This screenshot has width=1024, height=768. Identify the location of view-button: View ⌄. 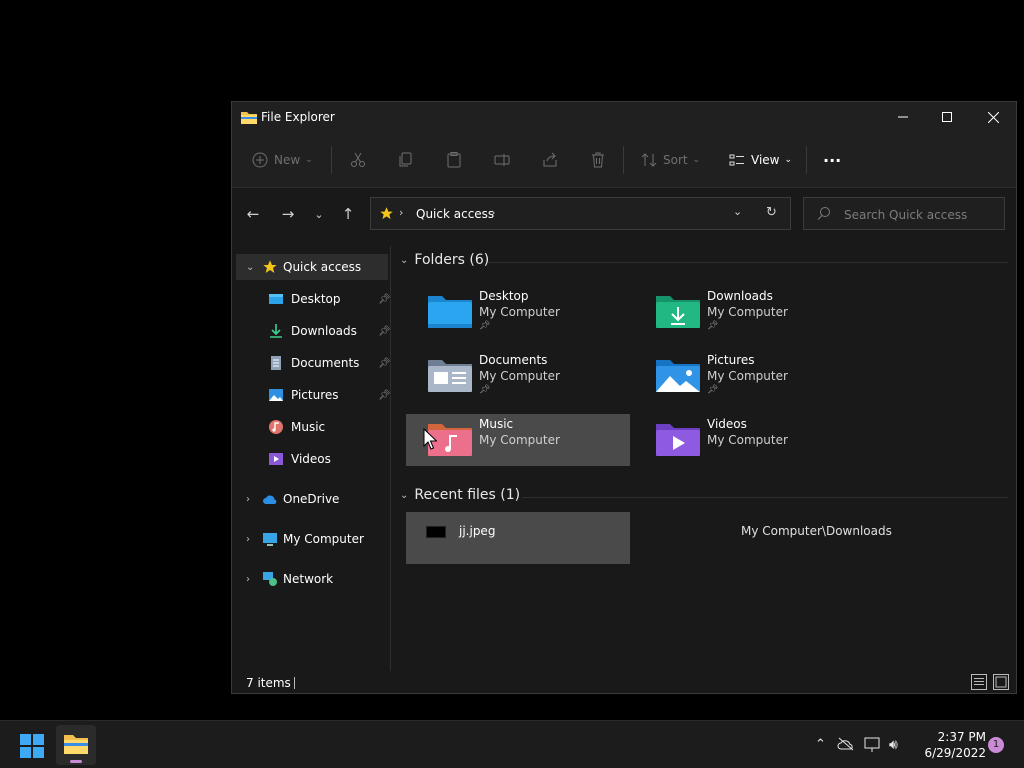
(760, 160).